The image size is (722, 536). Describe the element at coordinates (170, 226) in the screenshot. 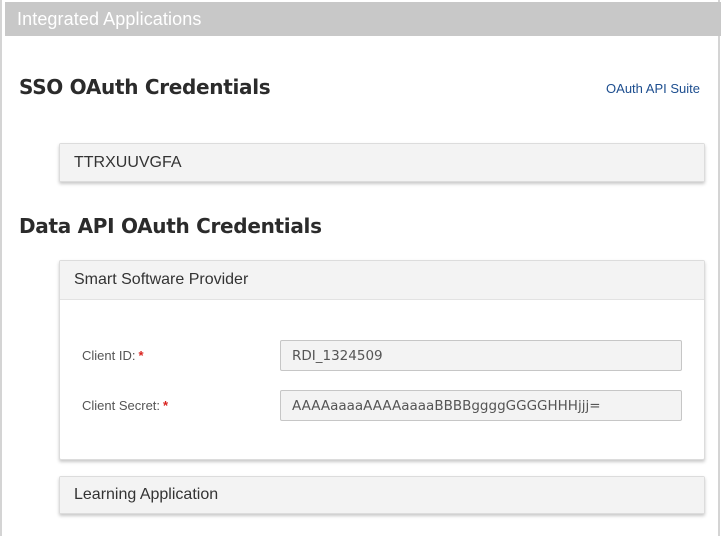

I see `data-api-section-title: Data API OAuth Credentials` at that location.